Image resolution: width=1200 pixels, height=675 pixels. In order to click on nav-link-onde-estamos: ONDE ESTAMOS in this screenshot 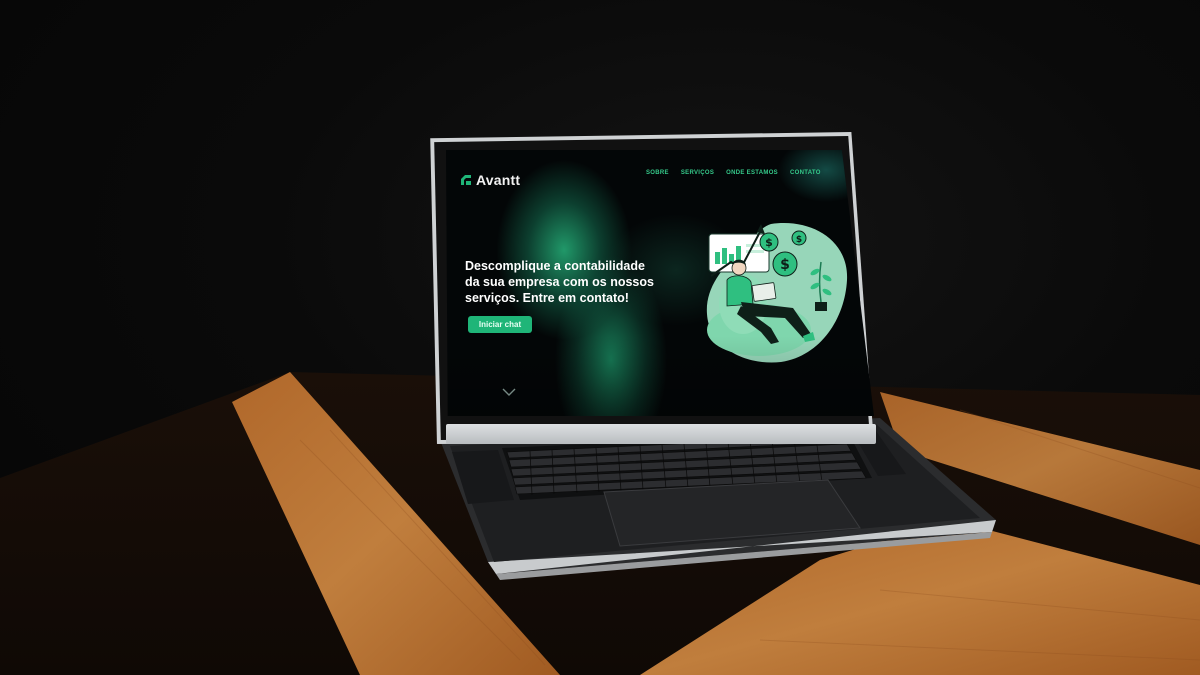, I will do `click(752, 173)`.